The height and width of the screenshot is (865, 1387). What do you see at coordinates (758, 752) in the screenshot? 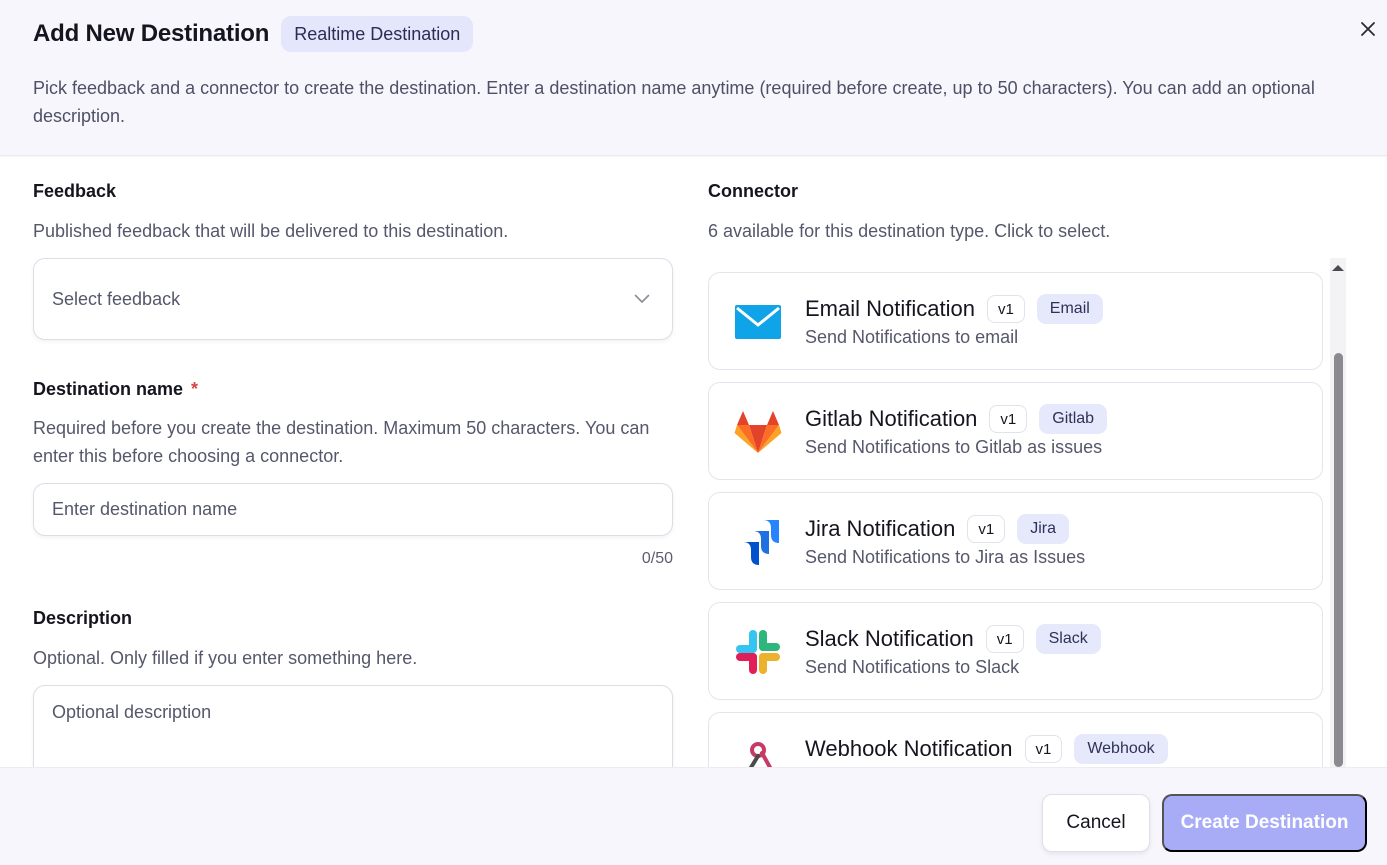
I see `webhook-icon` at bounding box center [758, 752].